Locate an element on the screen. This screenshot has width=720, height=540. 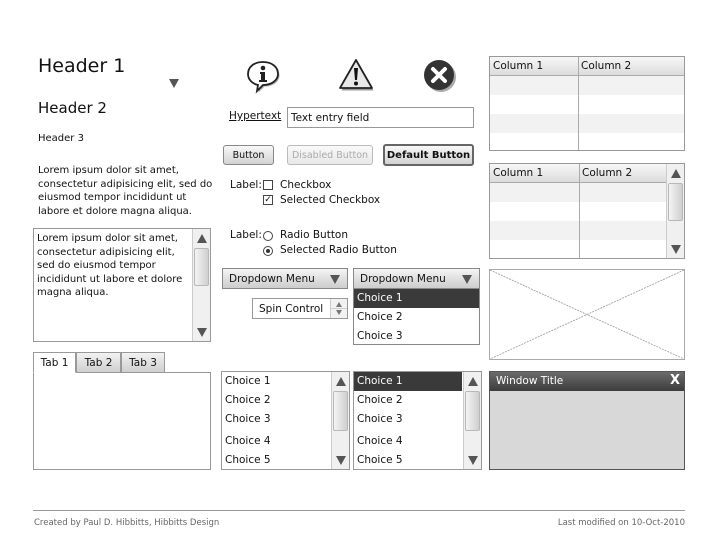
window-title: Window Title is located at coordinates (530, 381).